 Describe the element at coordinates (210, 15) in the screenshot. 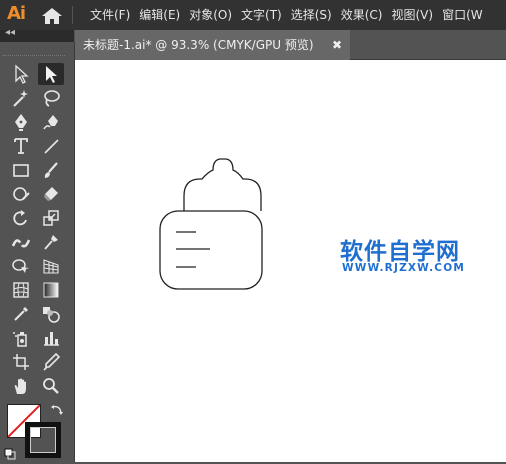

I see `menu-object: 对象(O)` at that location.